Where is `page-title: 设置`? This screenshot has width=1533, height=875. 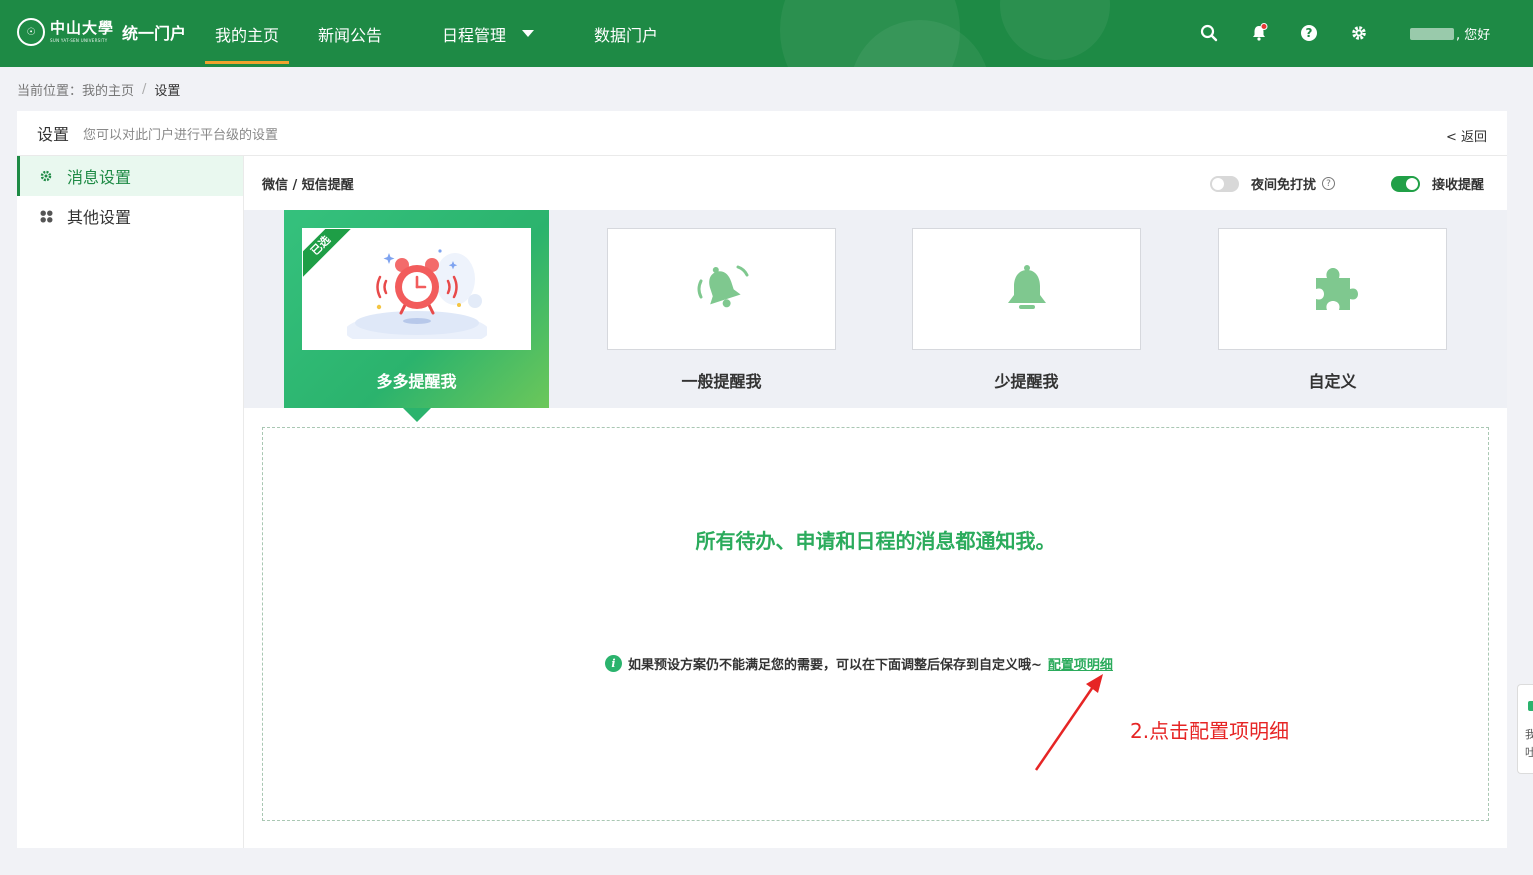
page-title: 设置 is located at coordinates (53, 134).